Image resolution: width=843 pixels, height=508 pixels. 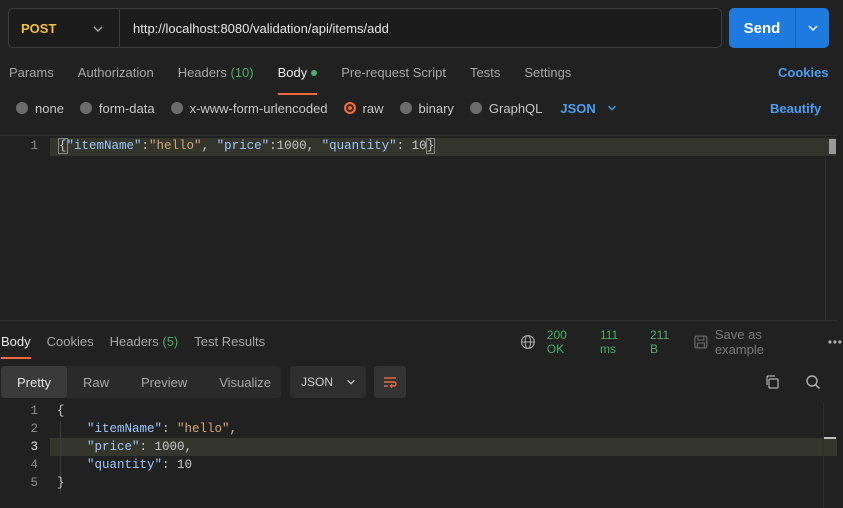 I want to click on send-button: Send, so click(x=779, y=28).